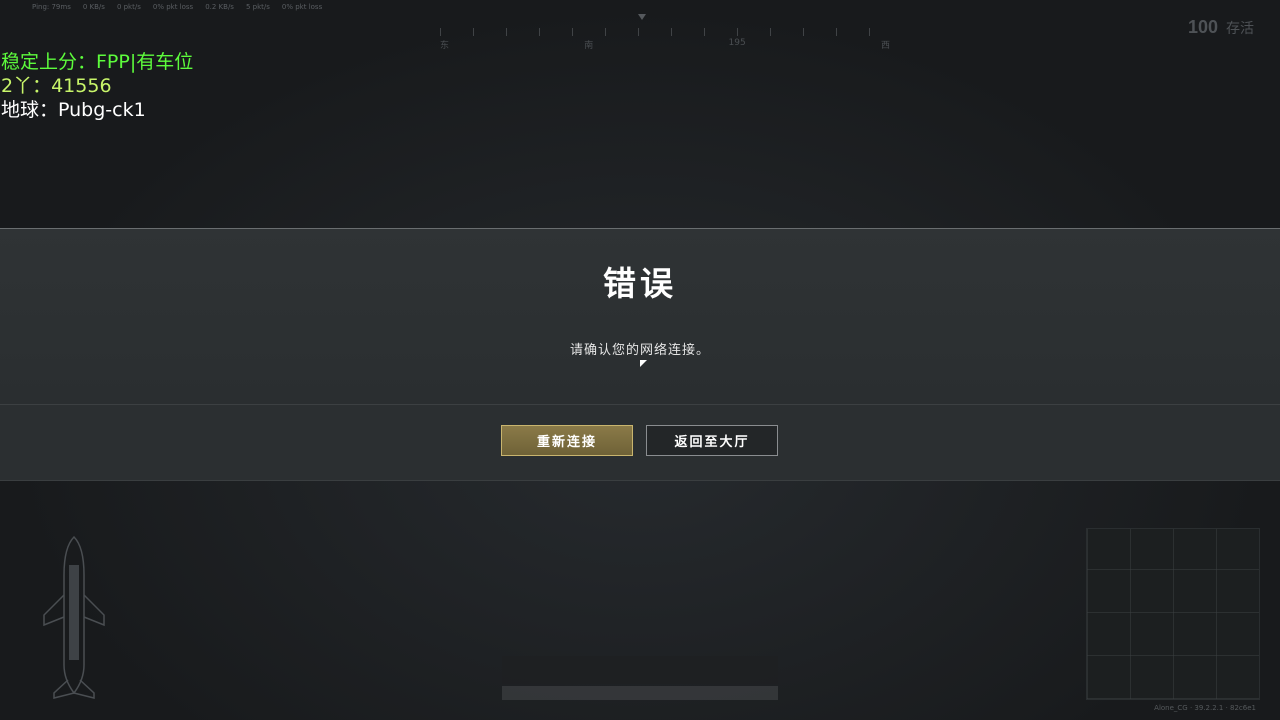 Image resolution: width=1280 pixels, height=720 pixels. What do you see at coordinates (219, 7) in the screenshot?
I see `send-kbps-stat: 0.2 KB/s` at bounding box center [219, 7].